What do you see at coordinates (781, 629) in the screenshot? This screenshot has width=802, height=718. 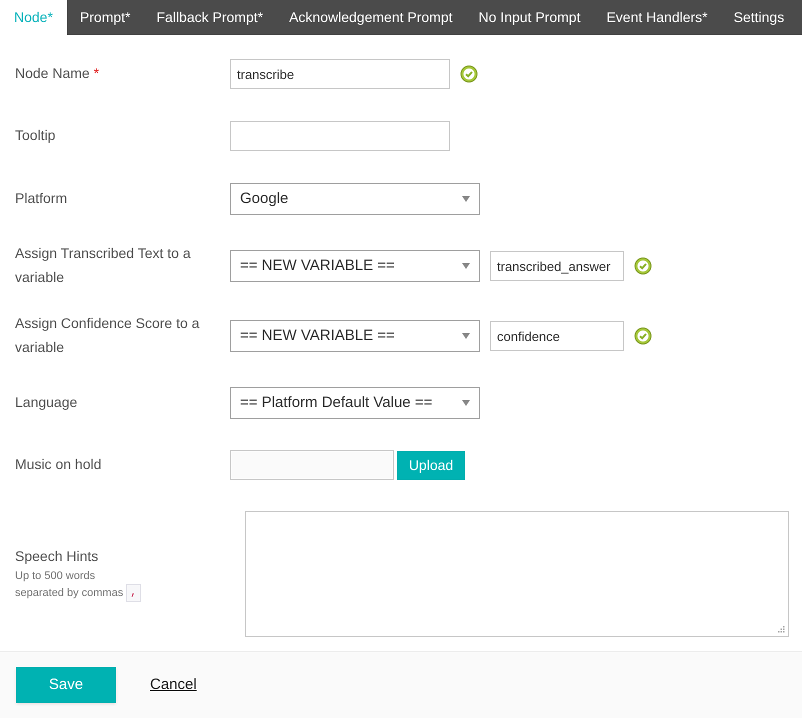 I see `resize-handle-icon` at bounding box center [781, 629].